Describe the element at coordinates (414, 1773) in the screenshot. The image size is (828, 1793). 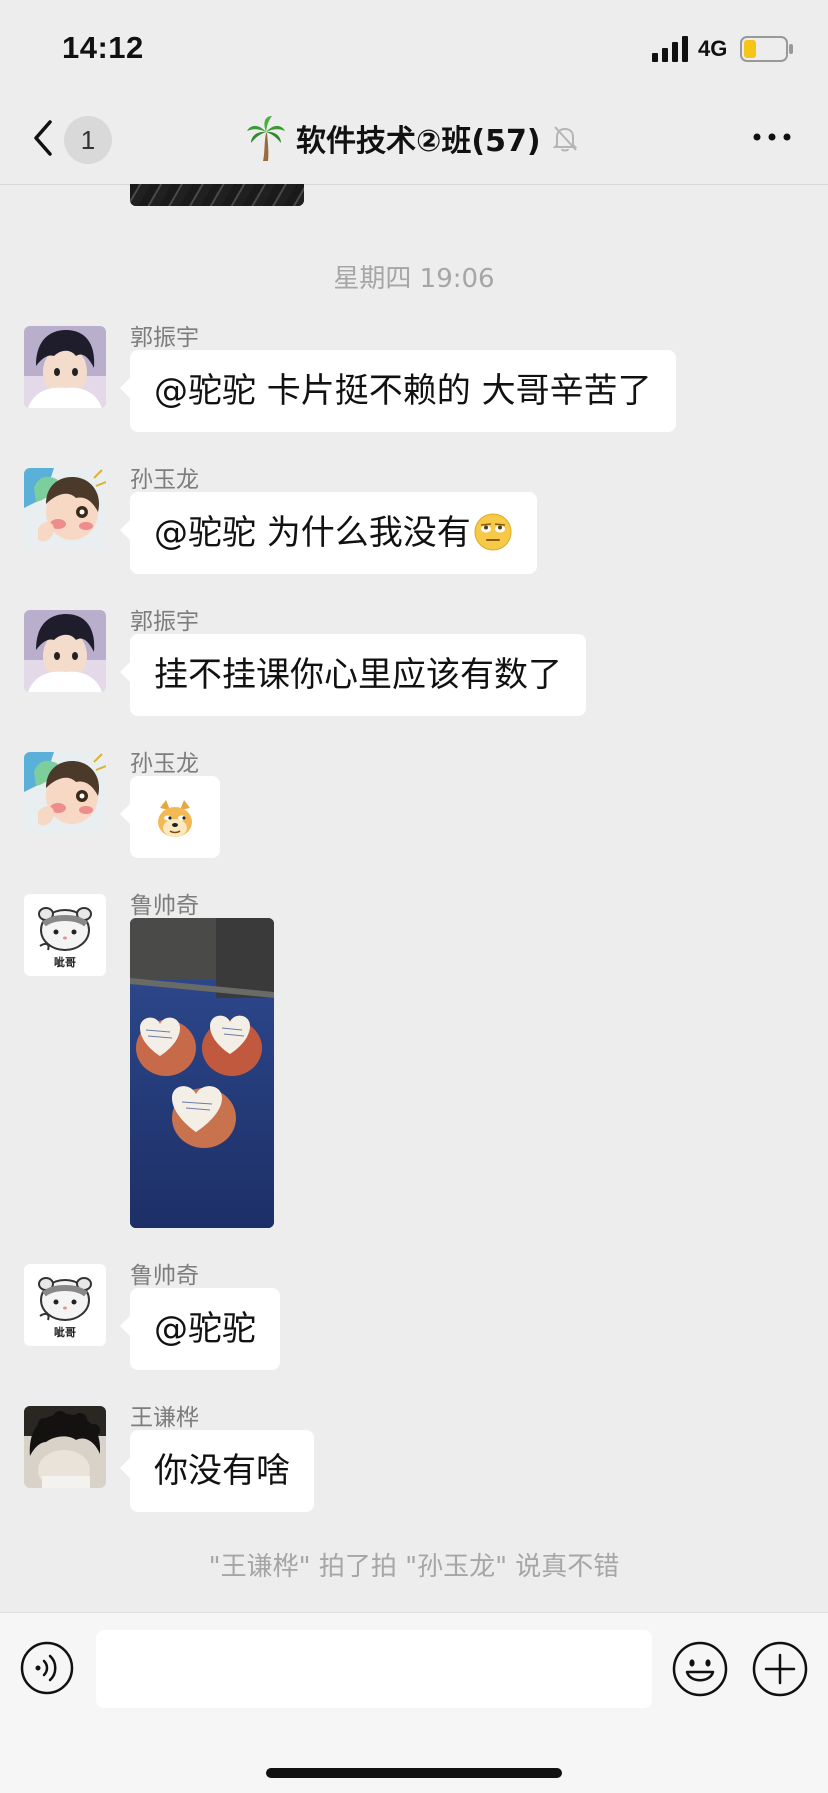
I see `home-indicator` at that location.